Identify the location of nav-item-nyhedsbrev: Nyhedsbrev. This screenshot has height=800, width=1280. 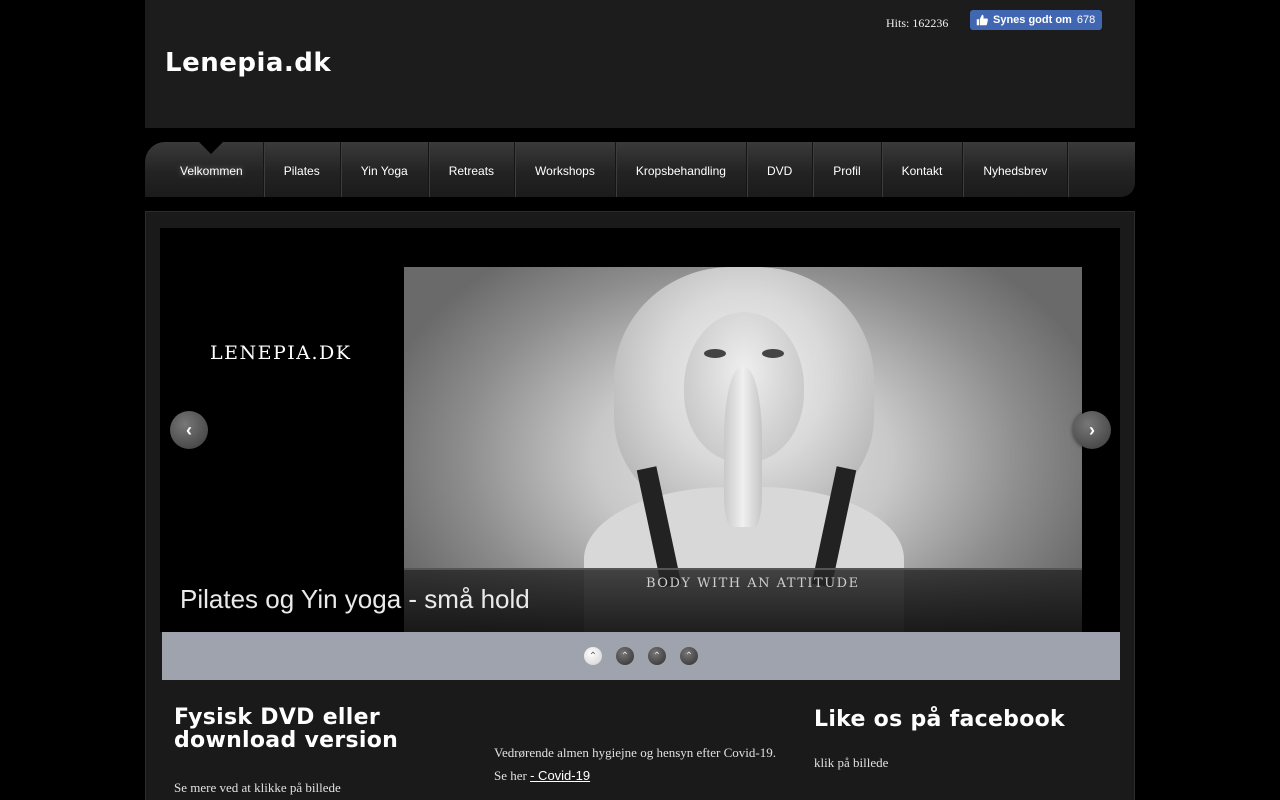
(1016, 169).